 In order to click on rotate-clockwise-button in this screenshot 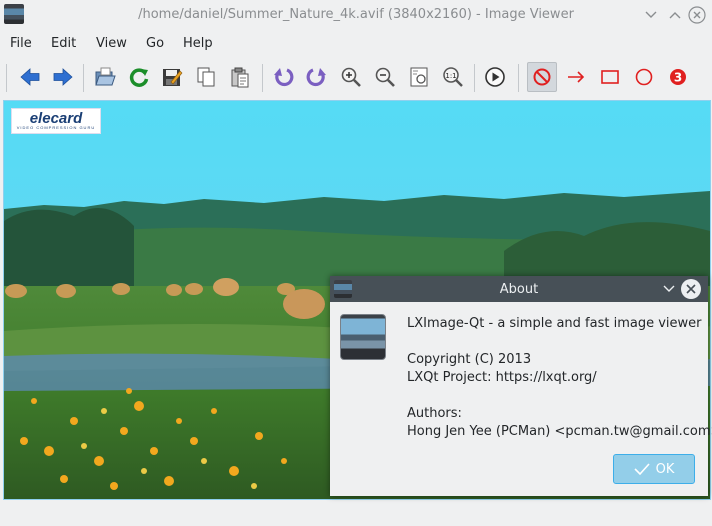, I will do `click(317, 77)`.